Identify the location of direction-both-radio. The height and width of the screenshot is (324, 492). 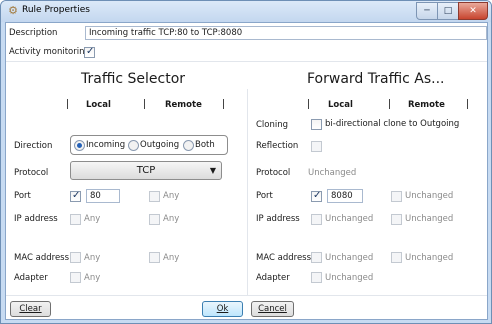
(188, 145).